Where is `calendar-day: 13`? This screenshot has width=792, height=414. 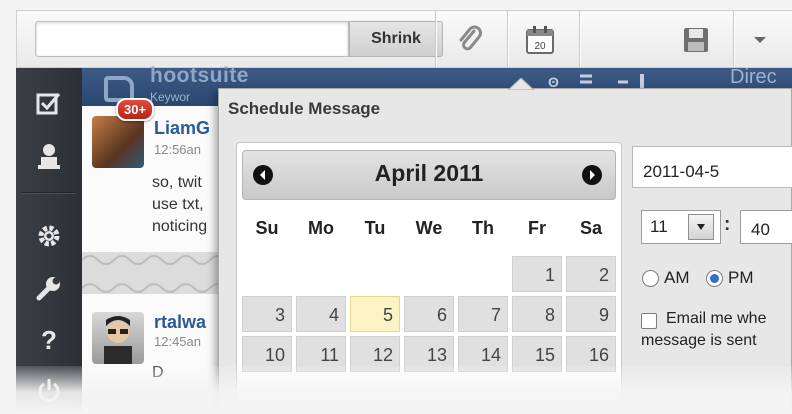 calendar-day: 13 is located at coordinates (429, 354).